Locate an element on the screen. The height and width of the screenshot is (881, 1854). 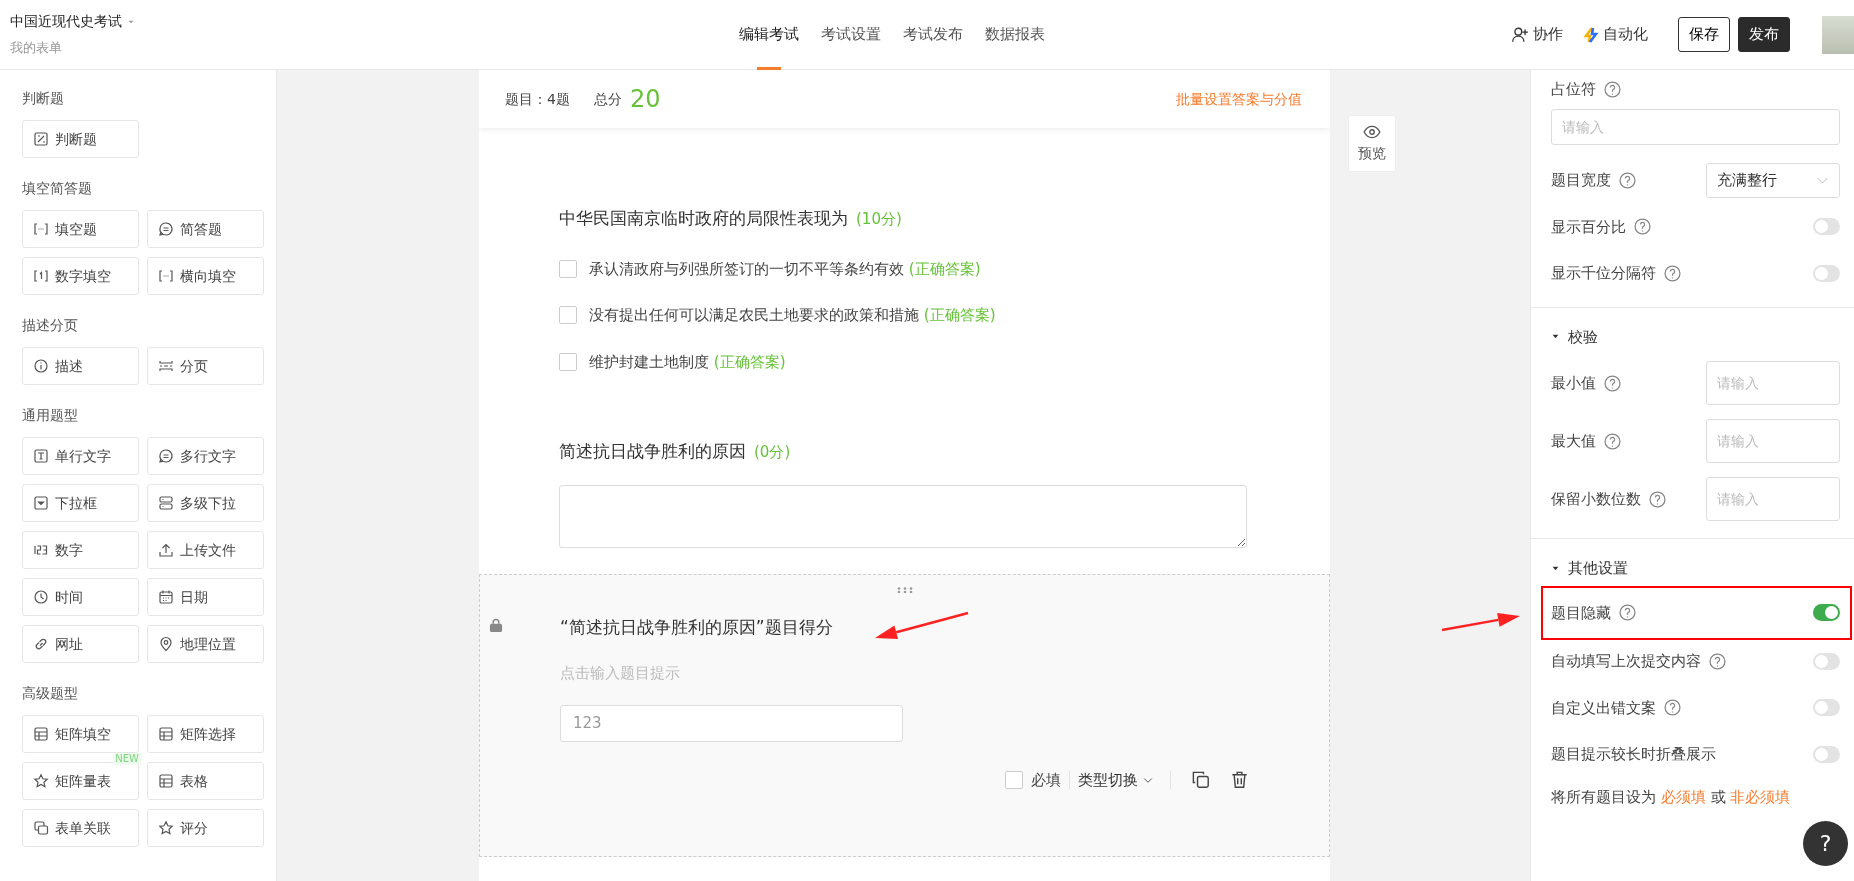
setting-label: 保留小数位数 is located at coordinates (1596, 499).